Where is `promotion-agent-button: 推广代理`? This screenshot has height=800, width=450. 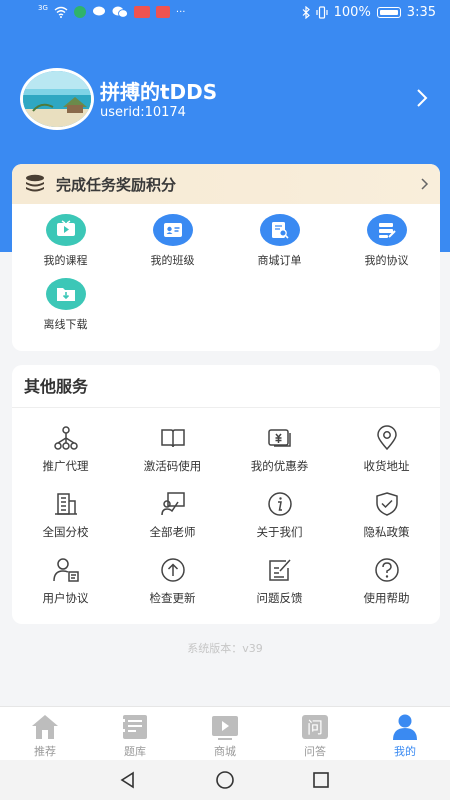 promotion-agent-button: 推广代理 is located at coordinates (65, 457).